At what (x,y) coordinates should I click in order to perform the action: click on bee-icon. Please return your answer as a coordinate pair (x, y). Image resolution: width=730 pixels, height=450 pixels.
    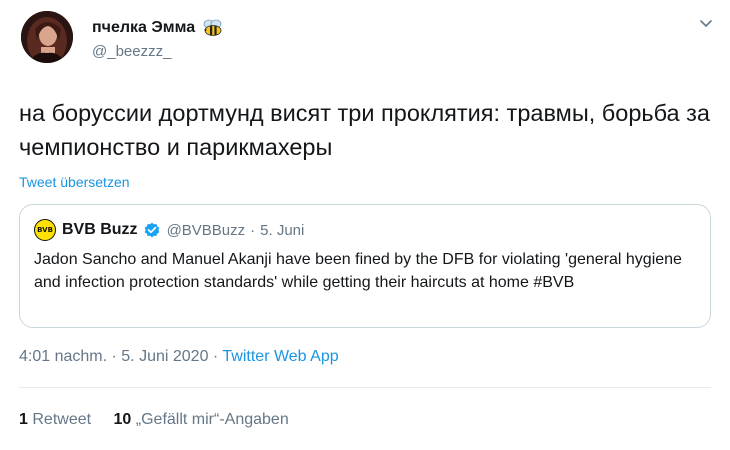
    Looking at the image, I should click on (212, 27).